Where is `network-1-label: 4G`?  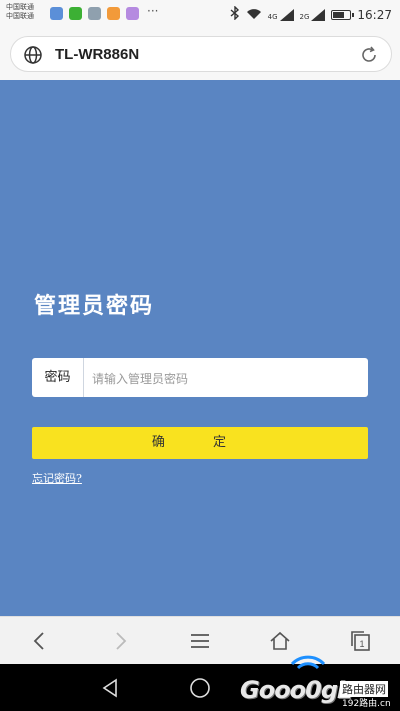
network-1-label: 4G is located at coordinates (272, 17).